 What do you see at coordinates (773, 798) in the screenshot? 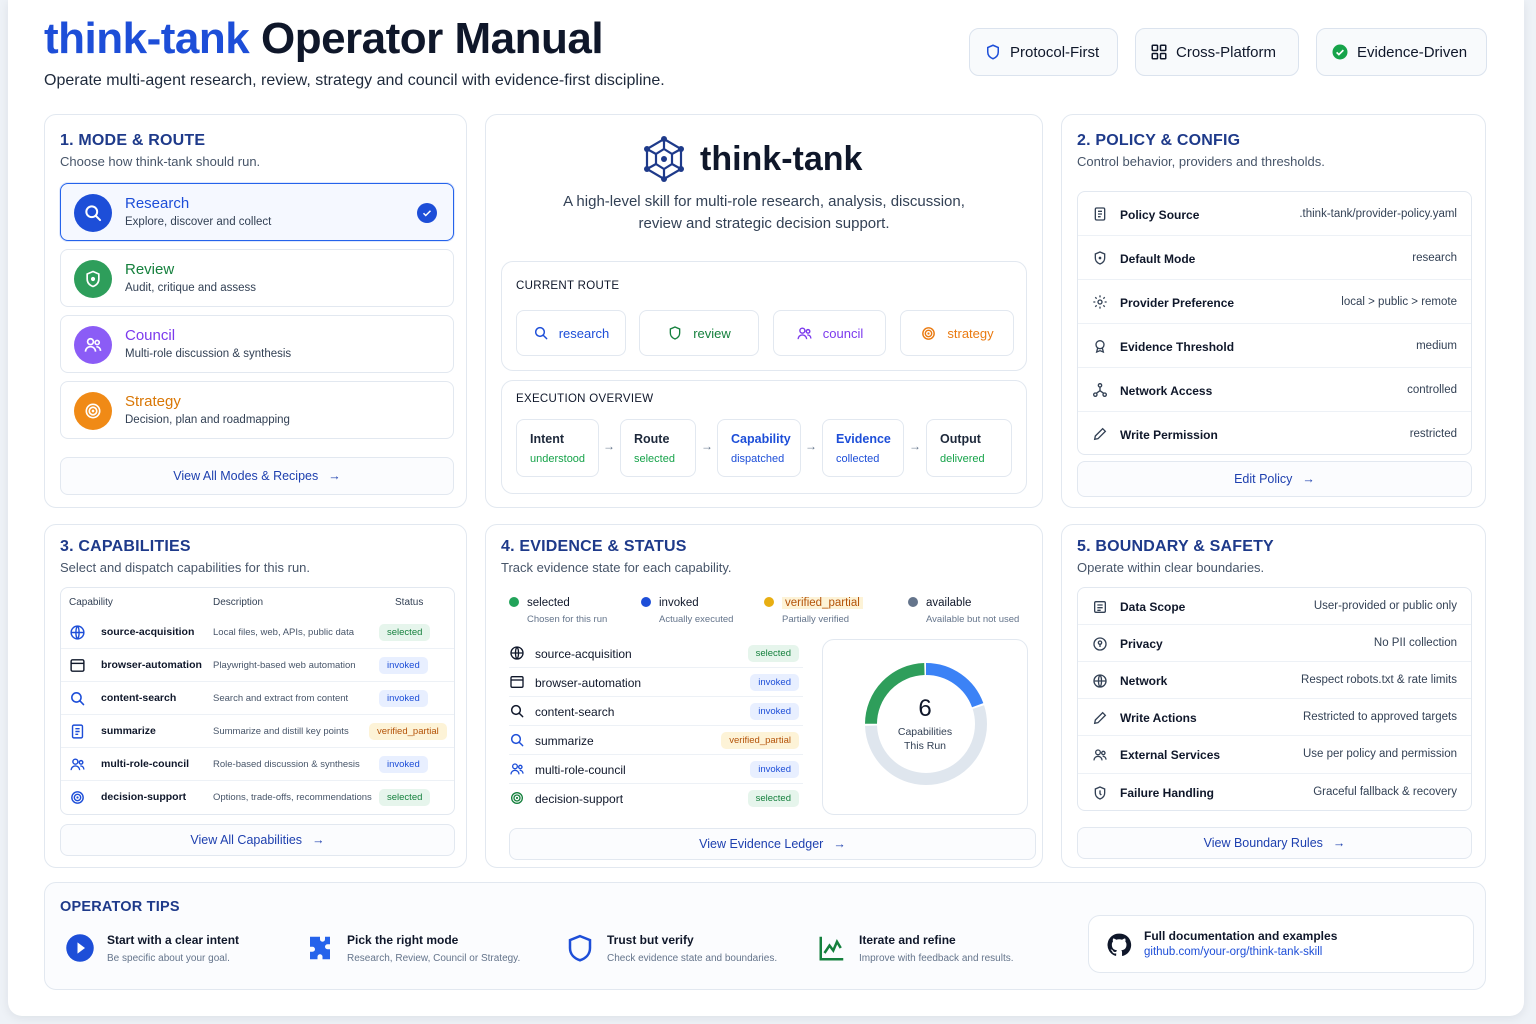
I see `status-badge: selected` at bounding box center [773, 798].